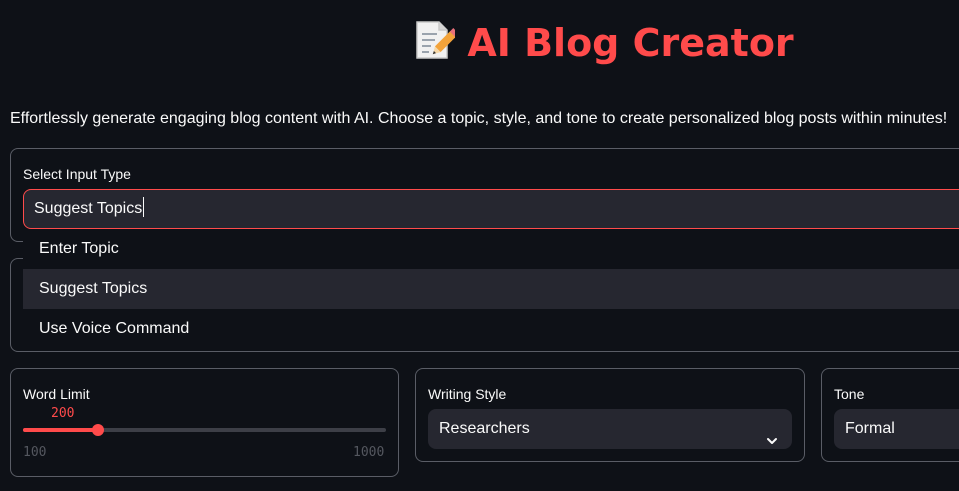 This screenshot has height=491, width=959. I want to click on word-limit-max: 1000, so click(369, 452).